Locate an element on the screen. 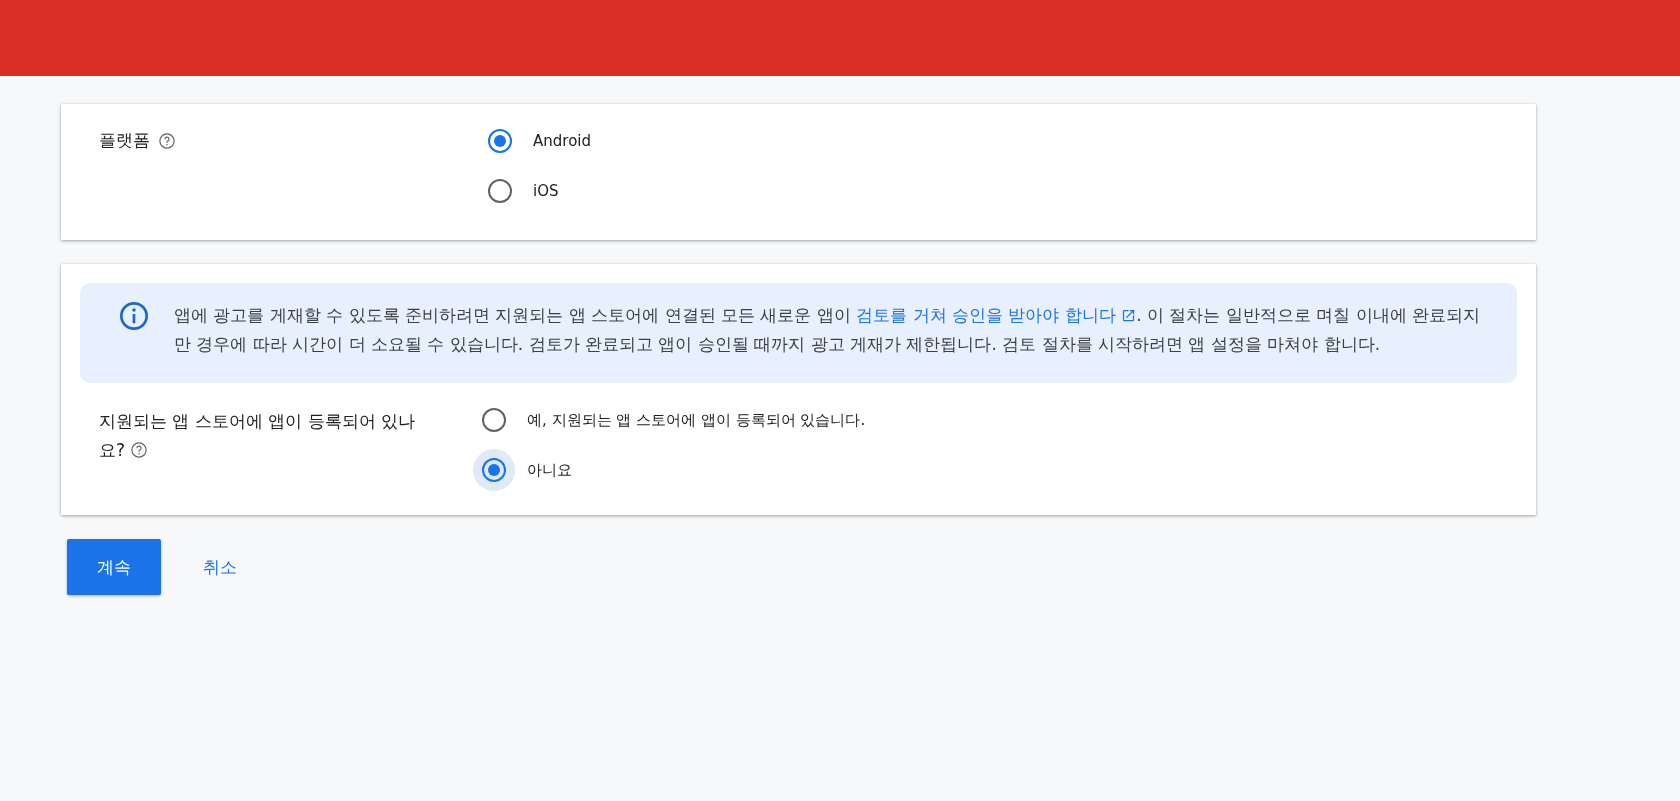  cancel-button: 취소 is located at coordinates (220, 567).